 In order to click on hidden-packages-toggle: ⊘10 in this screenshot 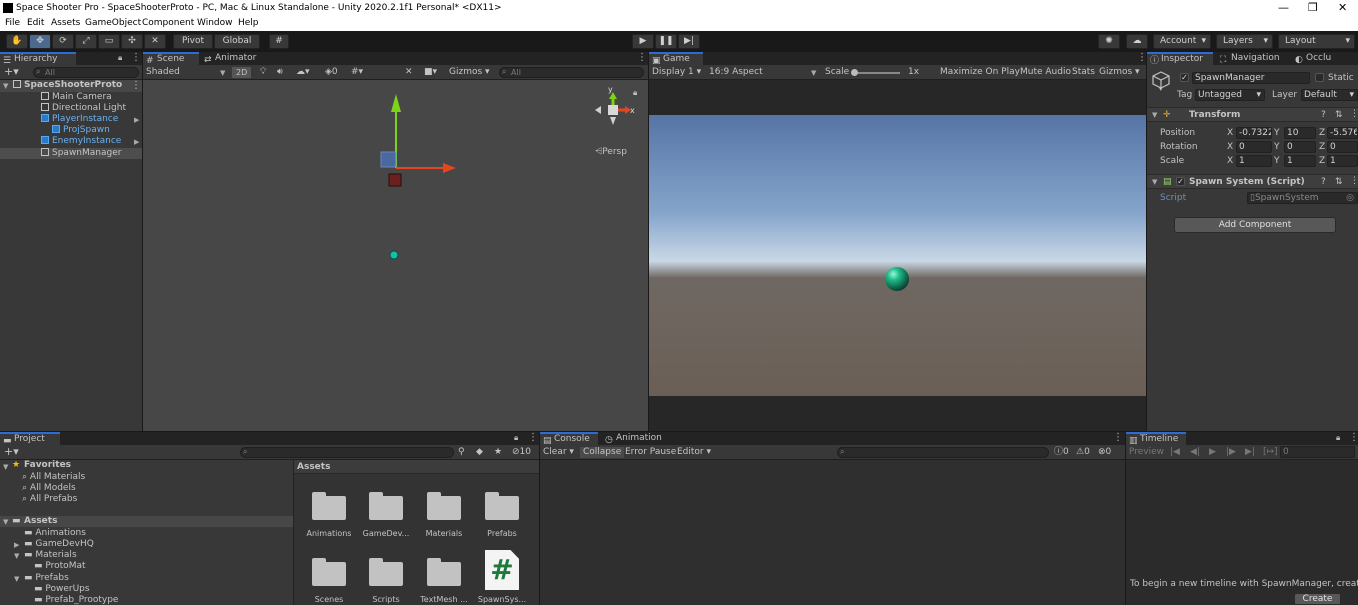, I will do `click(521, 452)`.